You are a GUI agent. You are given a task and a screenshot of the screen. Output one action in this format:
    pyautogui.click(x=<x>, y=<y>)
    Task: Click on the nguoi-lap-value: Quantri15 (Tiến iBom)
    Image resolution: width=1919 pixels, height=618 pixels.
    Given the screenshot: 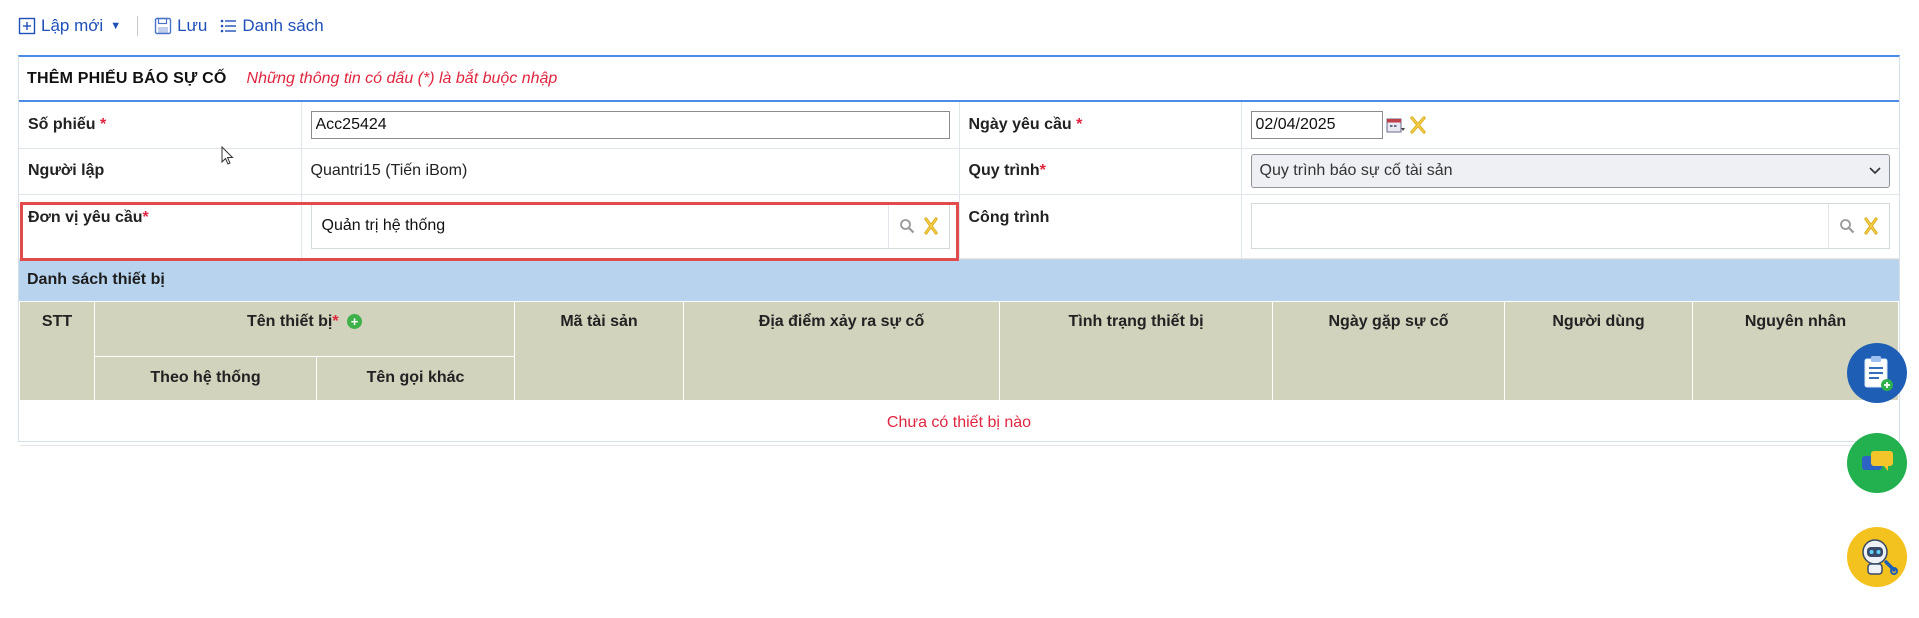 What is the action you would take?
    pyautogui.click(x=389, y=170)
    